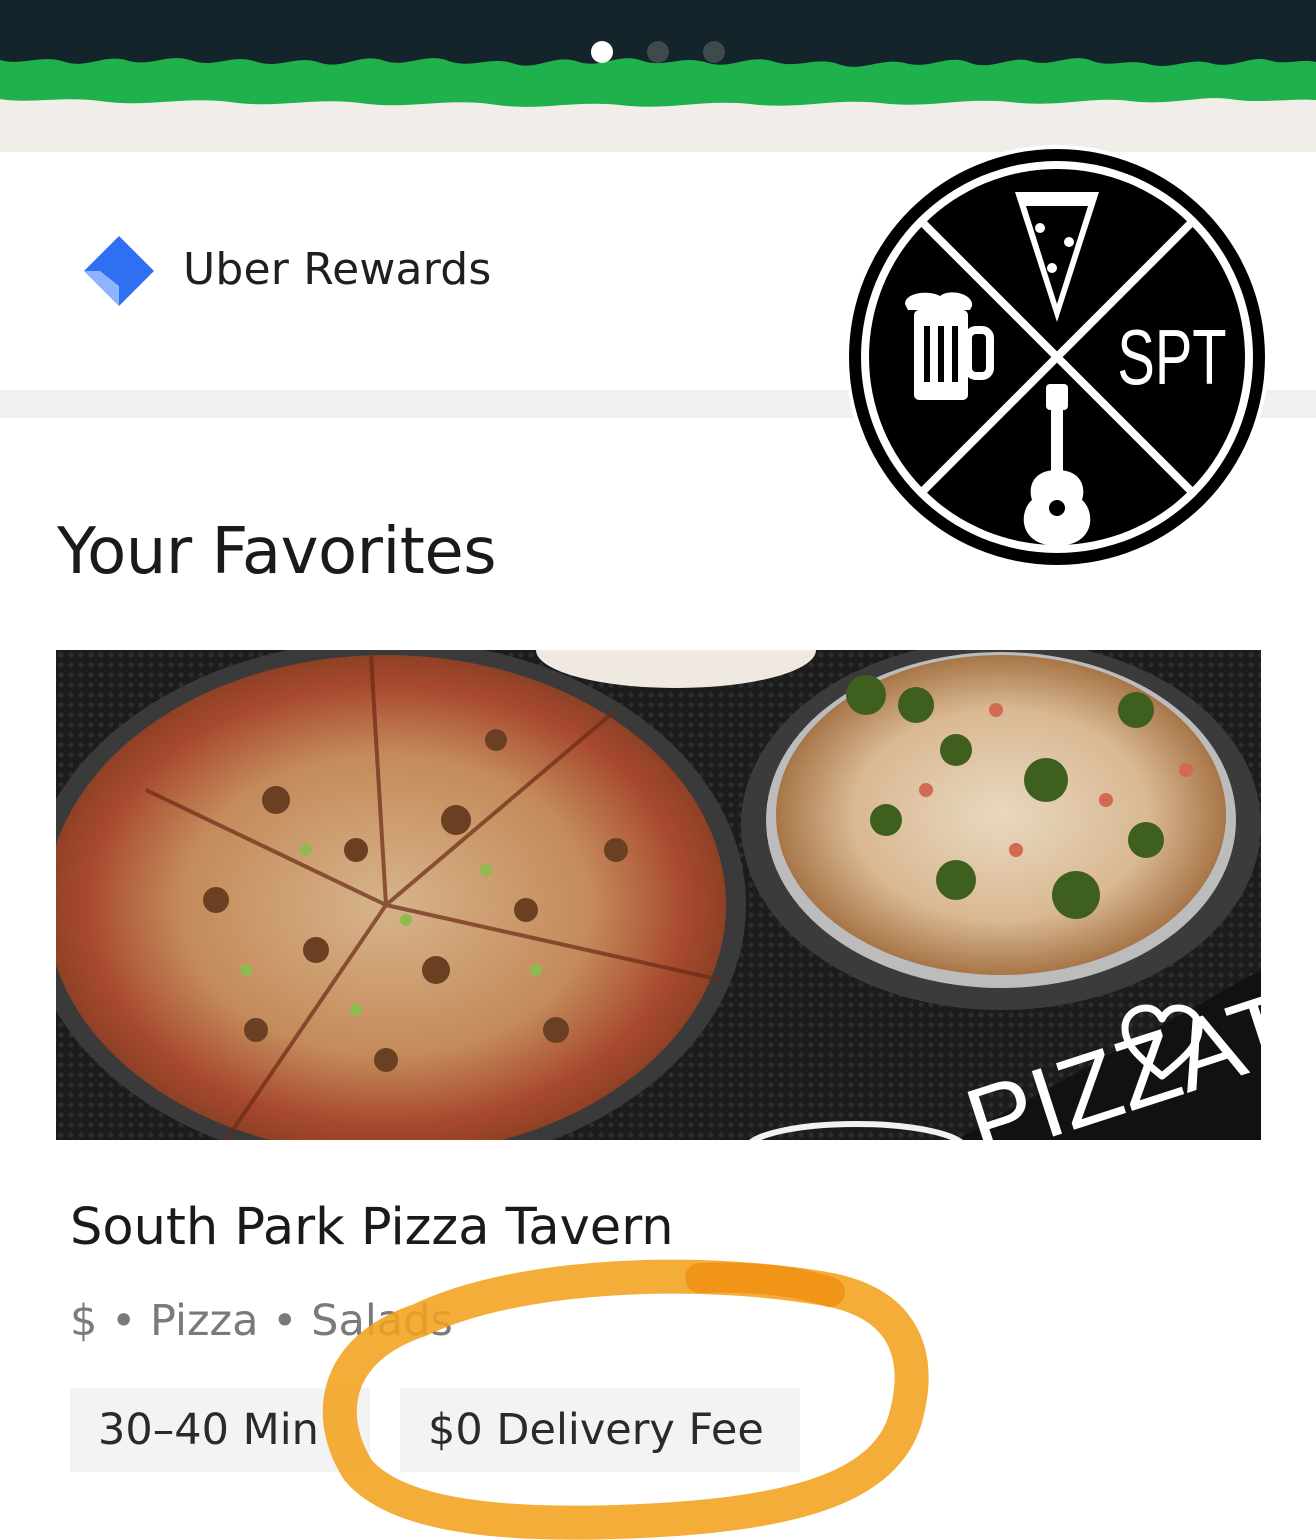 This screenshot has width=1316, height=1540. I want to click on banner-artwork, so click(658, 76).